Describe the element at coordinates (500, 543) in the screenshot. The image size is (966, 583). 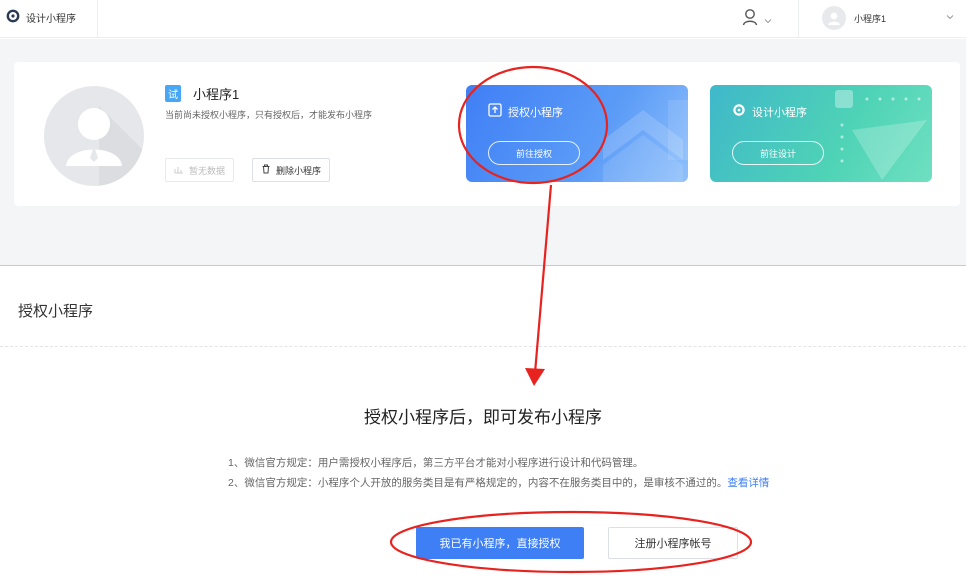
I see `authorize-existing-button: 我已有小程序，直接授权` at that location.